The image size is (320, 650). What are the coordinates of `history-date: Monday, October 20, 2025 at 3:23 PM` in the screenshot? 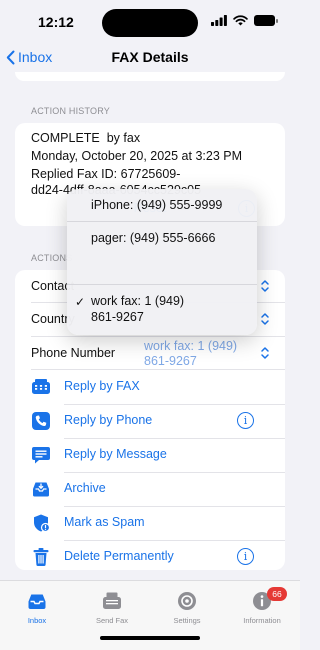 It's located at (137, 156).